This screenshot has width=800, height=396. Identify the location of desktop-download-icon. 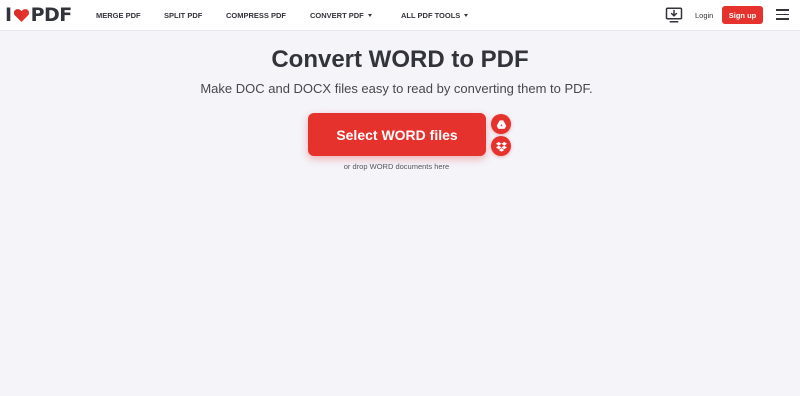
(674, 15).